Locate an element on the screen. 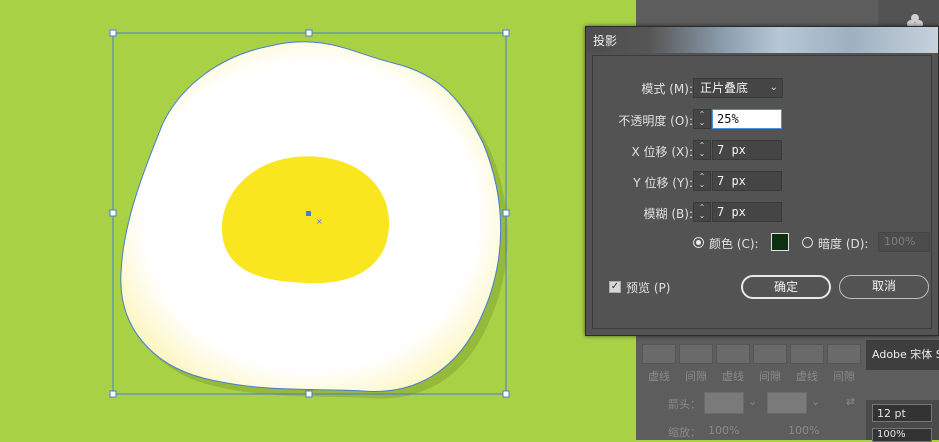 The height and width of the screenshot is (442, 939). color-radio is located at coordinates (698, 242).